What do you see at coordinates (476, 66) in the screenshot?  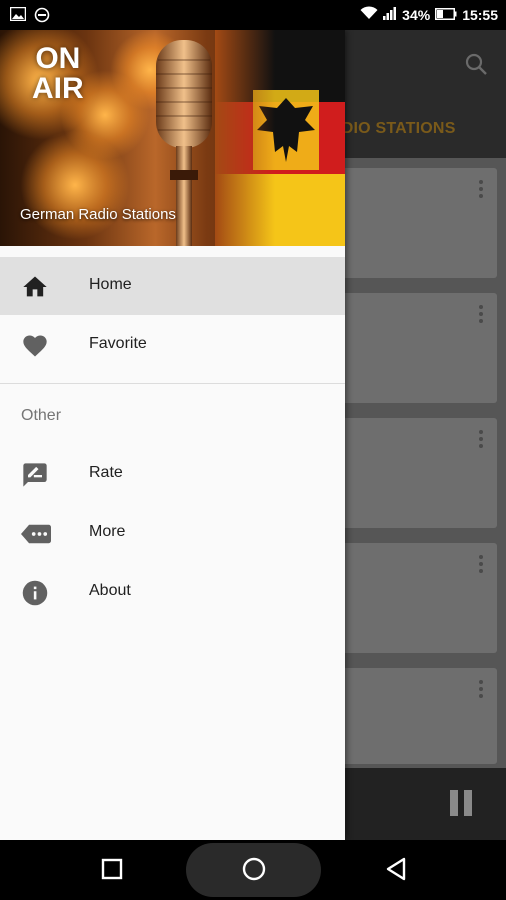 I see `search-icon` at bounding box center [476, 66].